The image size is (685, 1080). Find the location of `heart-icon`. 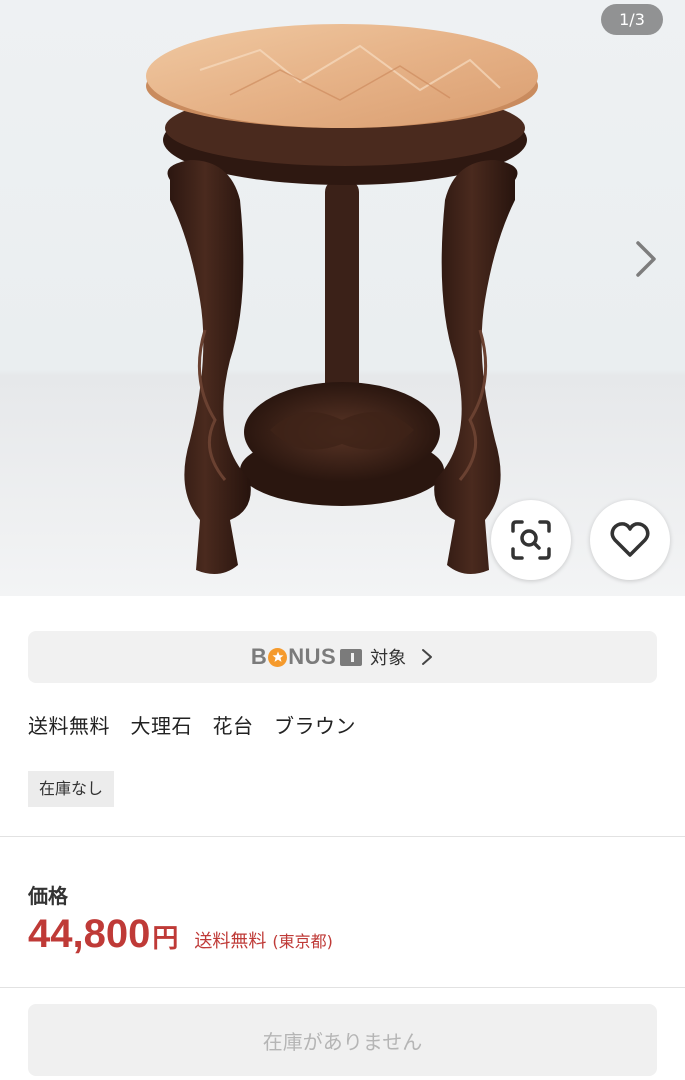

heart-icon is located at coordinates (630, 539).